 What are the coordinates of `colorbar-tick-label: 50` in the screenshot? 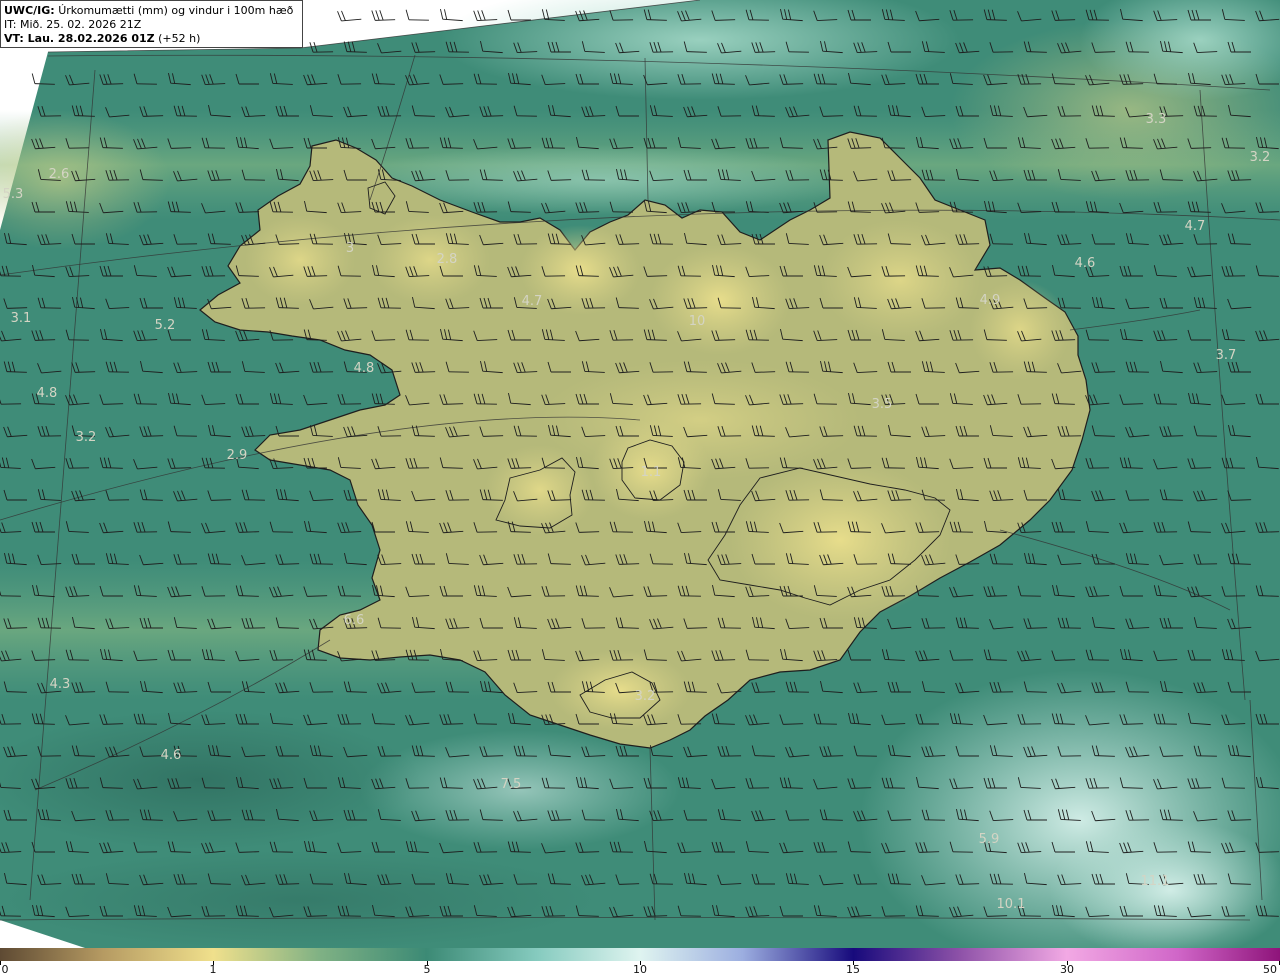 It's located at (1270, 969).